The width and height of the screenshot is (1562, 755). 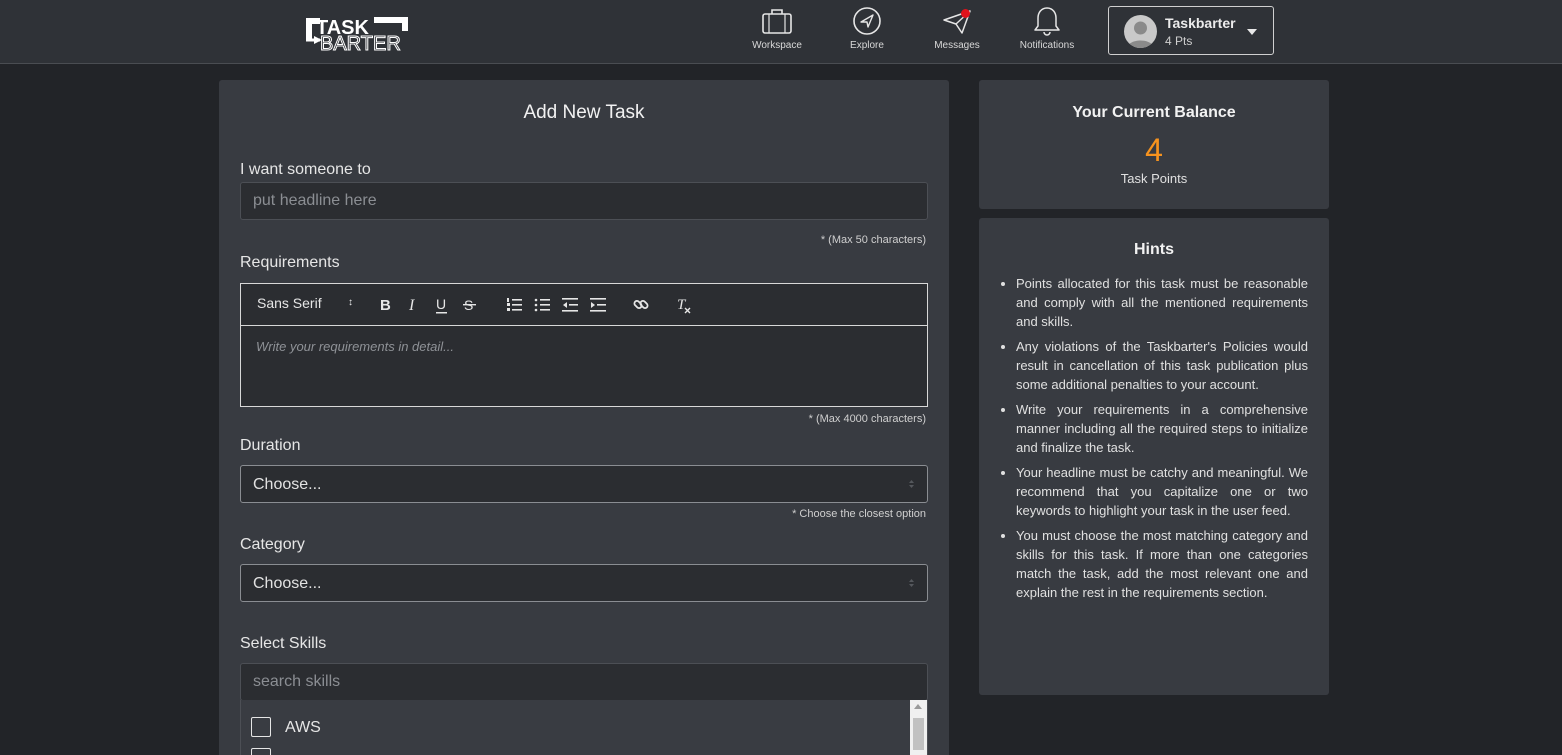 What do you see at coordinates (305, 169) in the screenshot?
I see `headline-label: I want someone to` at bounding box center [305, 169].